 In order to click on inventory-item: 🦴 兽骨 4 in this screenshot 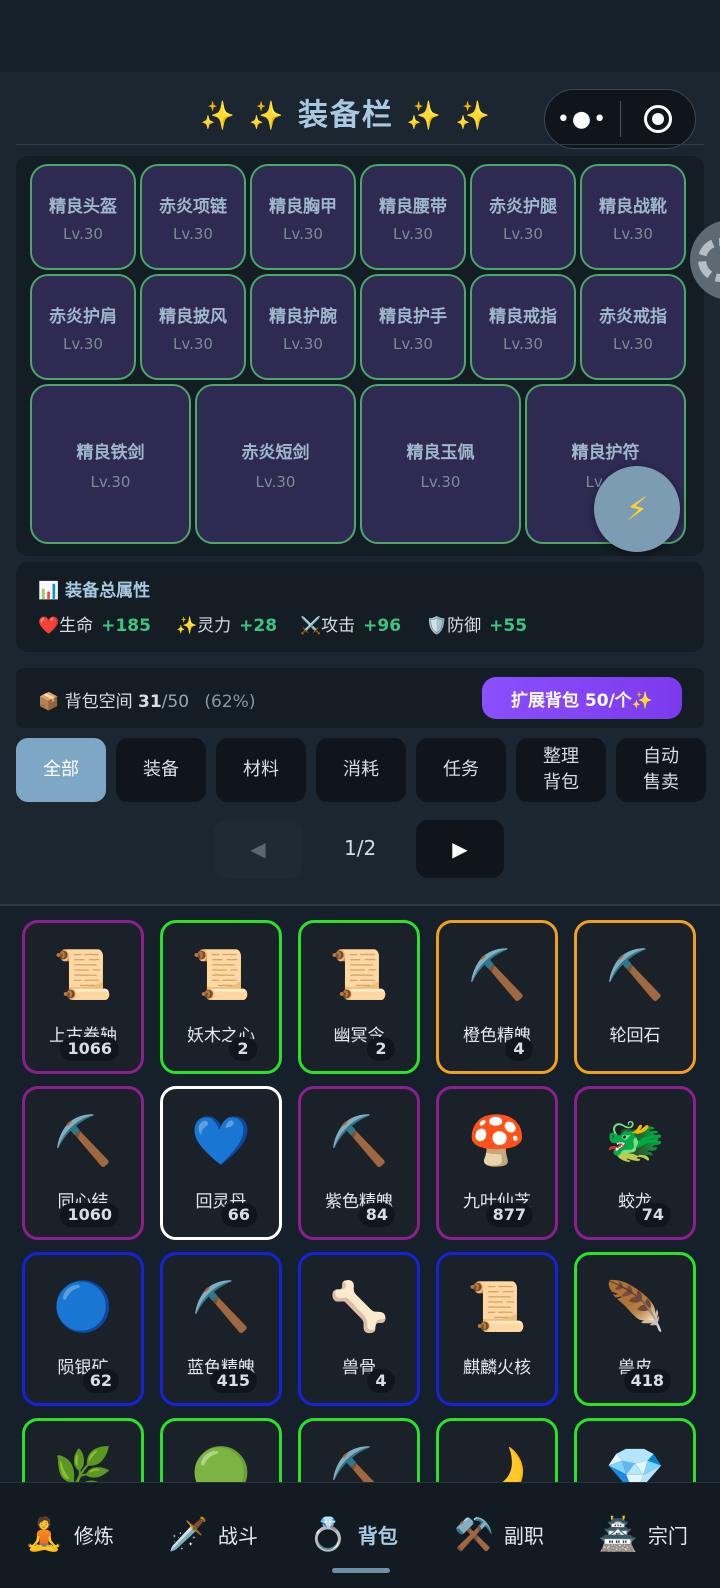, I will do `click(359, 1329)`.